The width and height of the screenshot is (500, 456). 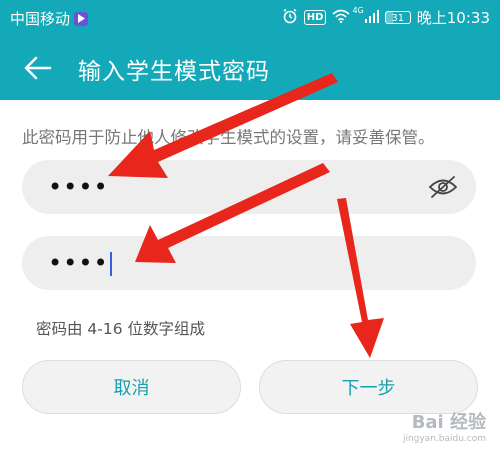 I want to click on confirm-field-content: ••••, so click(x=80, y=263).